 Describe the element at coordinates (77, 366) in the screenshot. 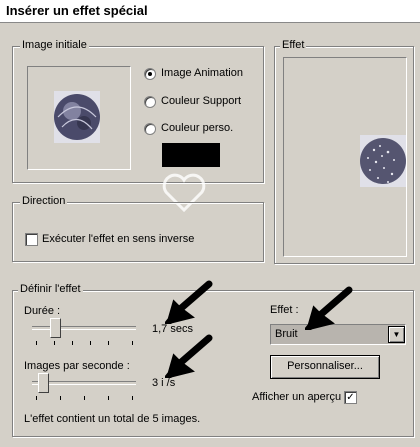

I see `images-par-seconde-label: Images par seconde :` at that location.